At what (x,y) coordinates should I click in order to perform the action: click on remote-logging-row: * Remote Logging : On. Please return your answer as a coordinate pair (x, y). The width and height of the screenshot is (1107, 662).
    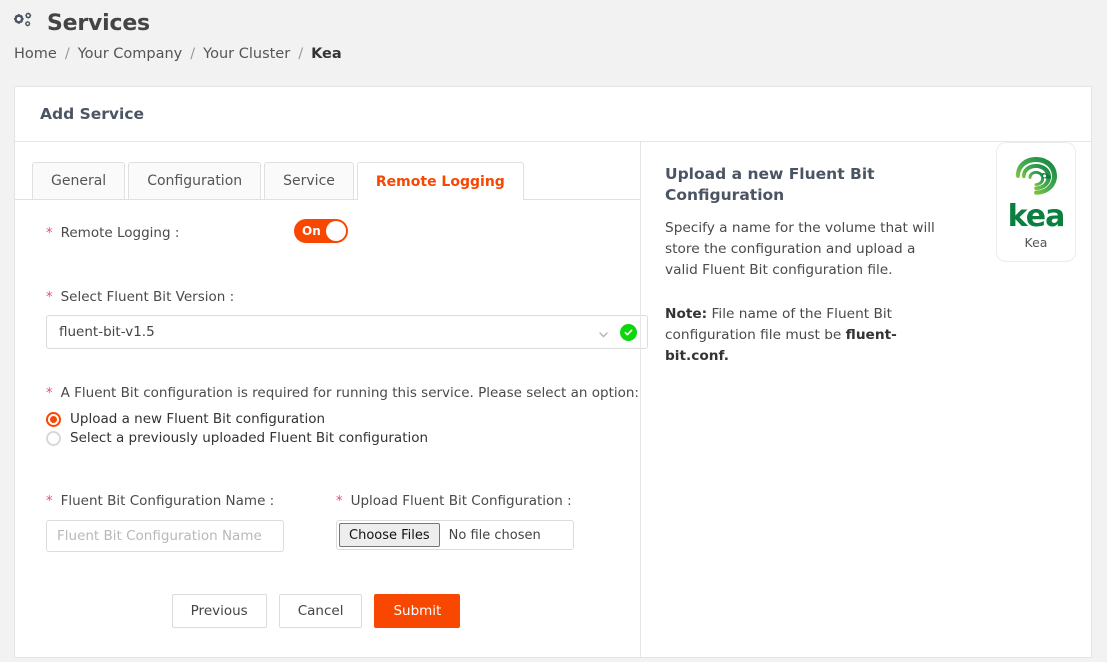
    Looking at the image, I should click on (327, 221).